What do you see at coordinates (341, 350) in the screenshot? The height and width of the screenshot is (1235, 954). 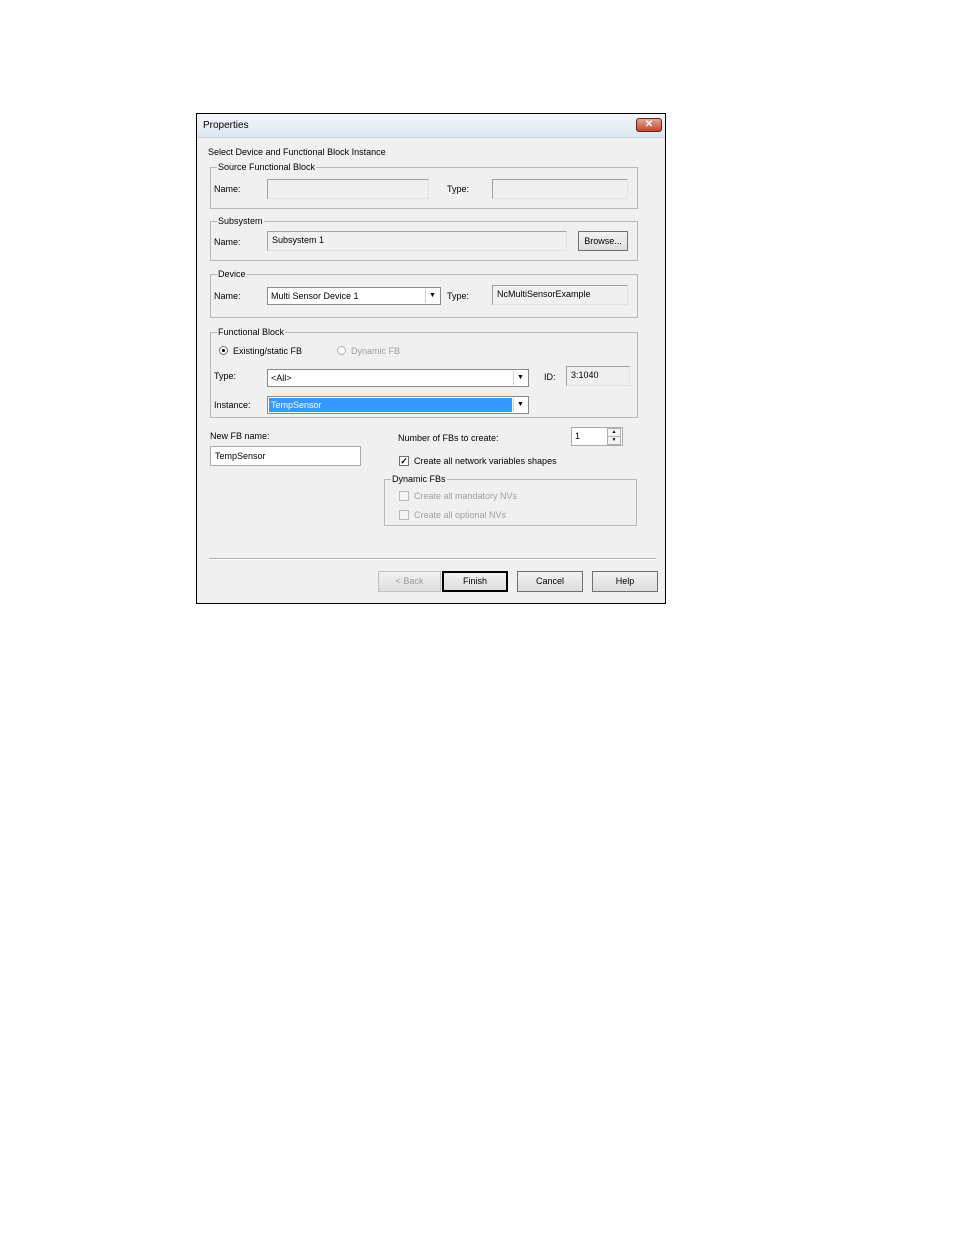 I see `dynamic-fb-radio` at bounding box center [341, 350].